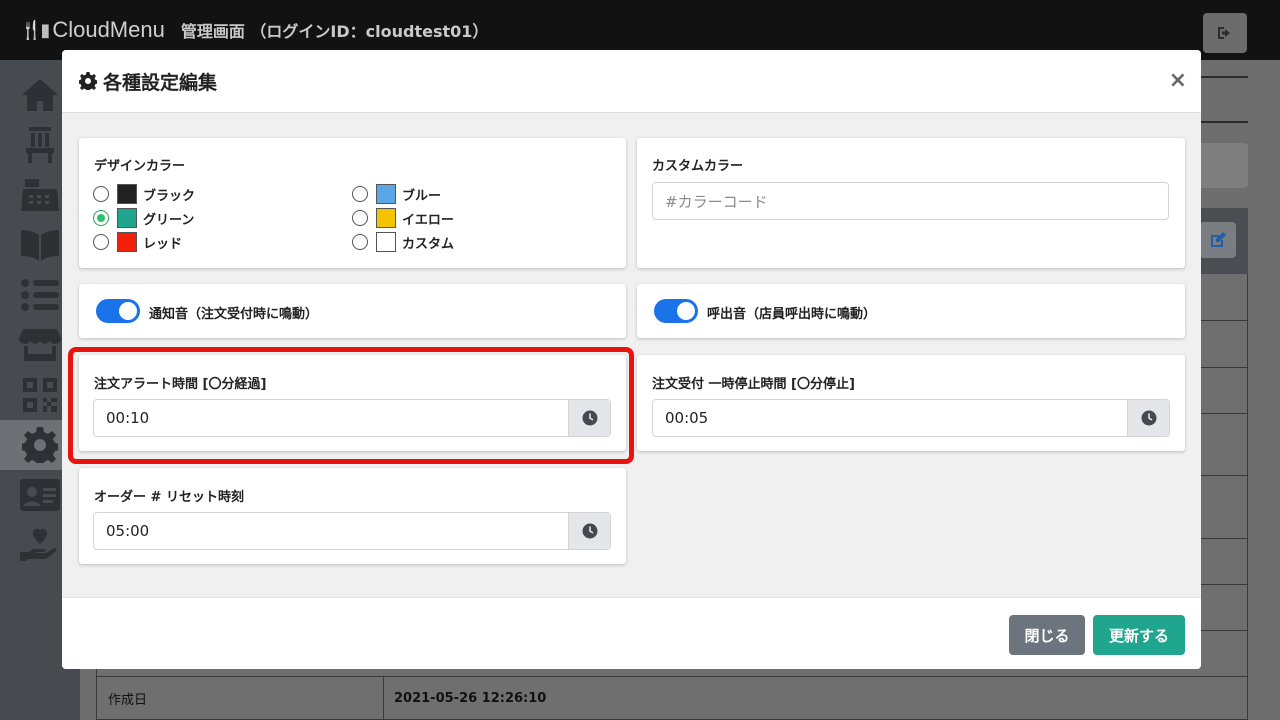  I want to click on order-reset-clock-button, so click(589, 531).